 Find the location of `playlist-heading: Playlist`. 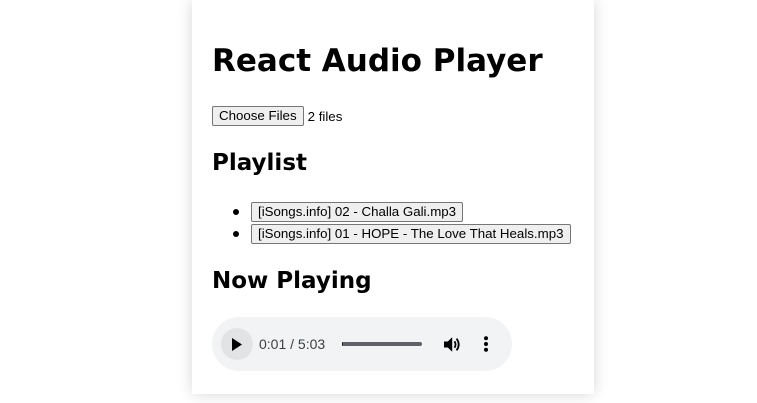

playlist-heading: Playlist is located at coordinates (259, 163).